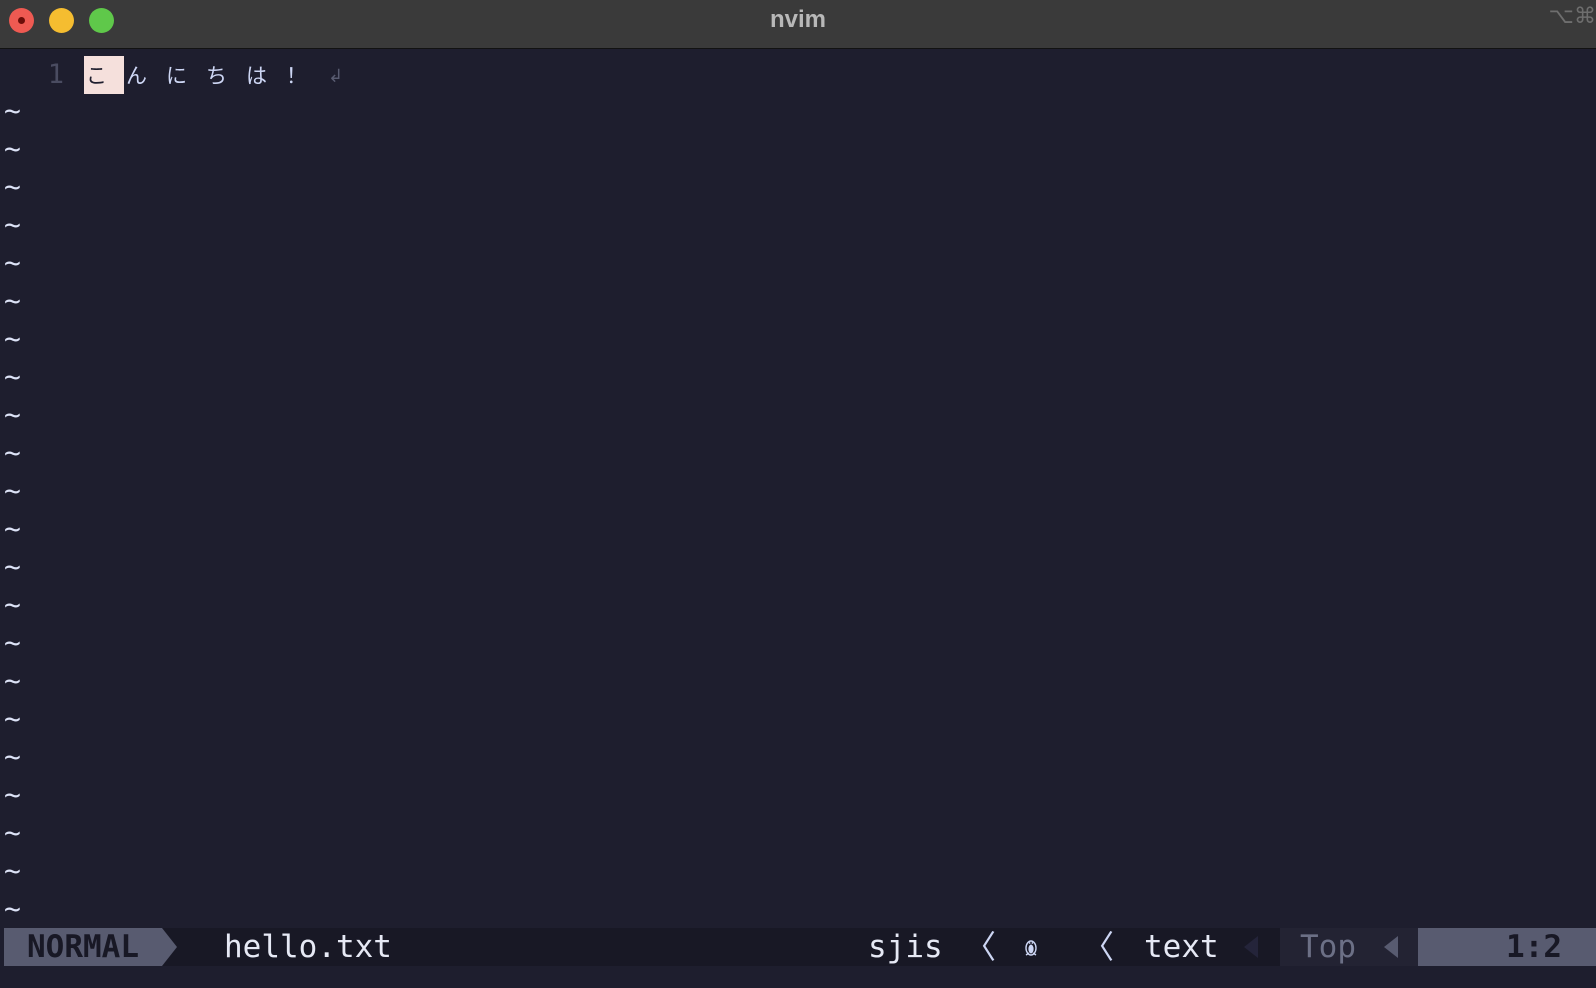 Image resolution: width=1596 pixels, height=988 pixels. What do you see at coordinates (797, 19) in the screenshot?
I see `window-title: nvim` at bounding box center [797, 19].